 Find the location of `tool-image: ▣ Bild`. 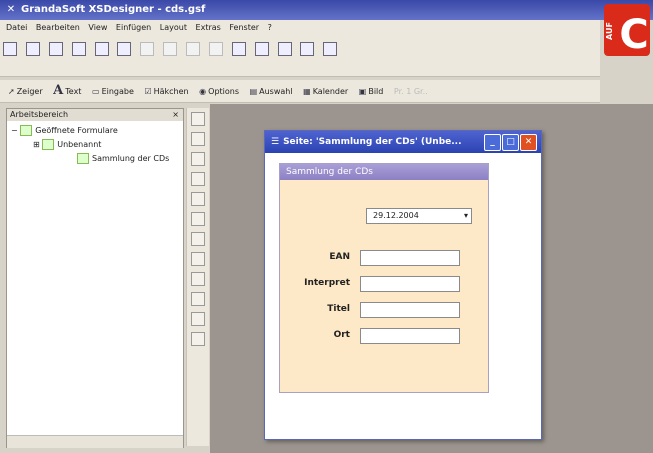

tool-image: ▣ Bild is located at coordinates (371, 91).